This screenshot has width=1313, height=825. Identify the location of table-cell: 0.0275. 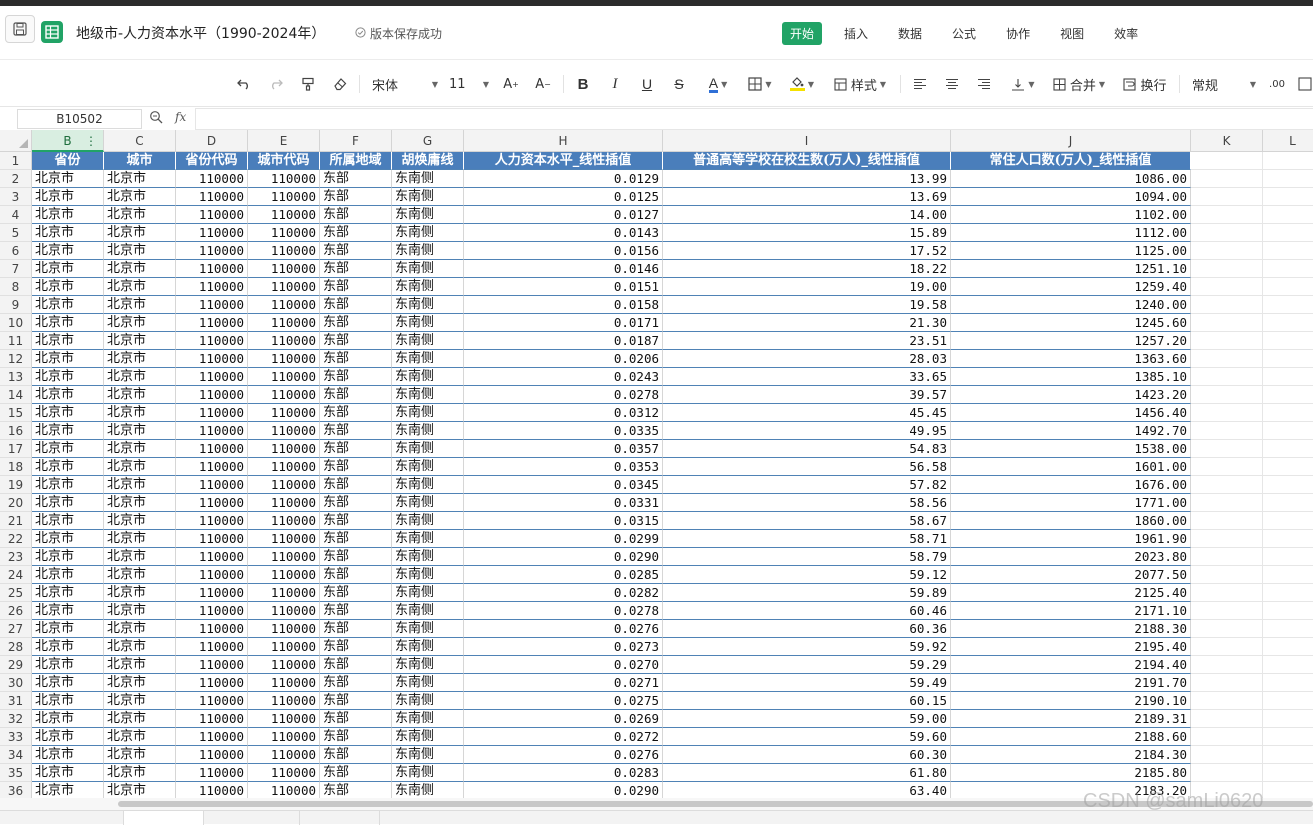
(563, 701).